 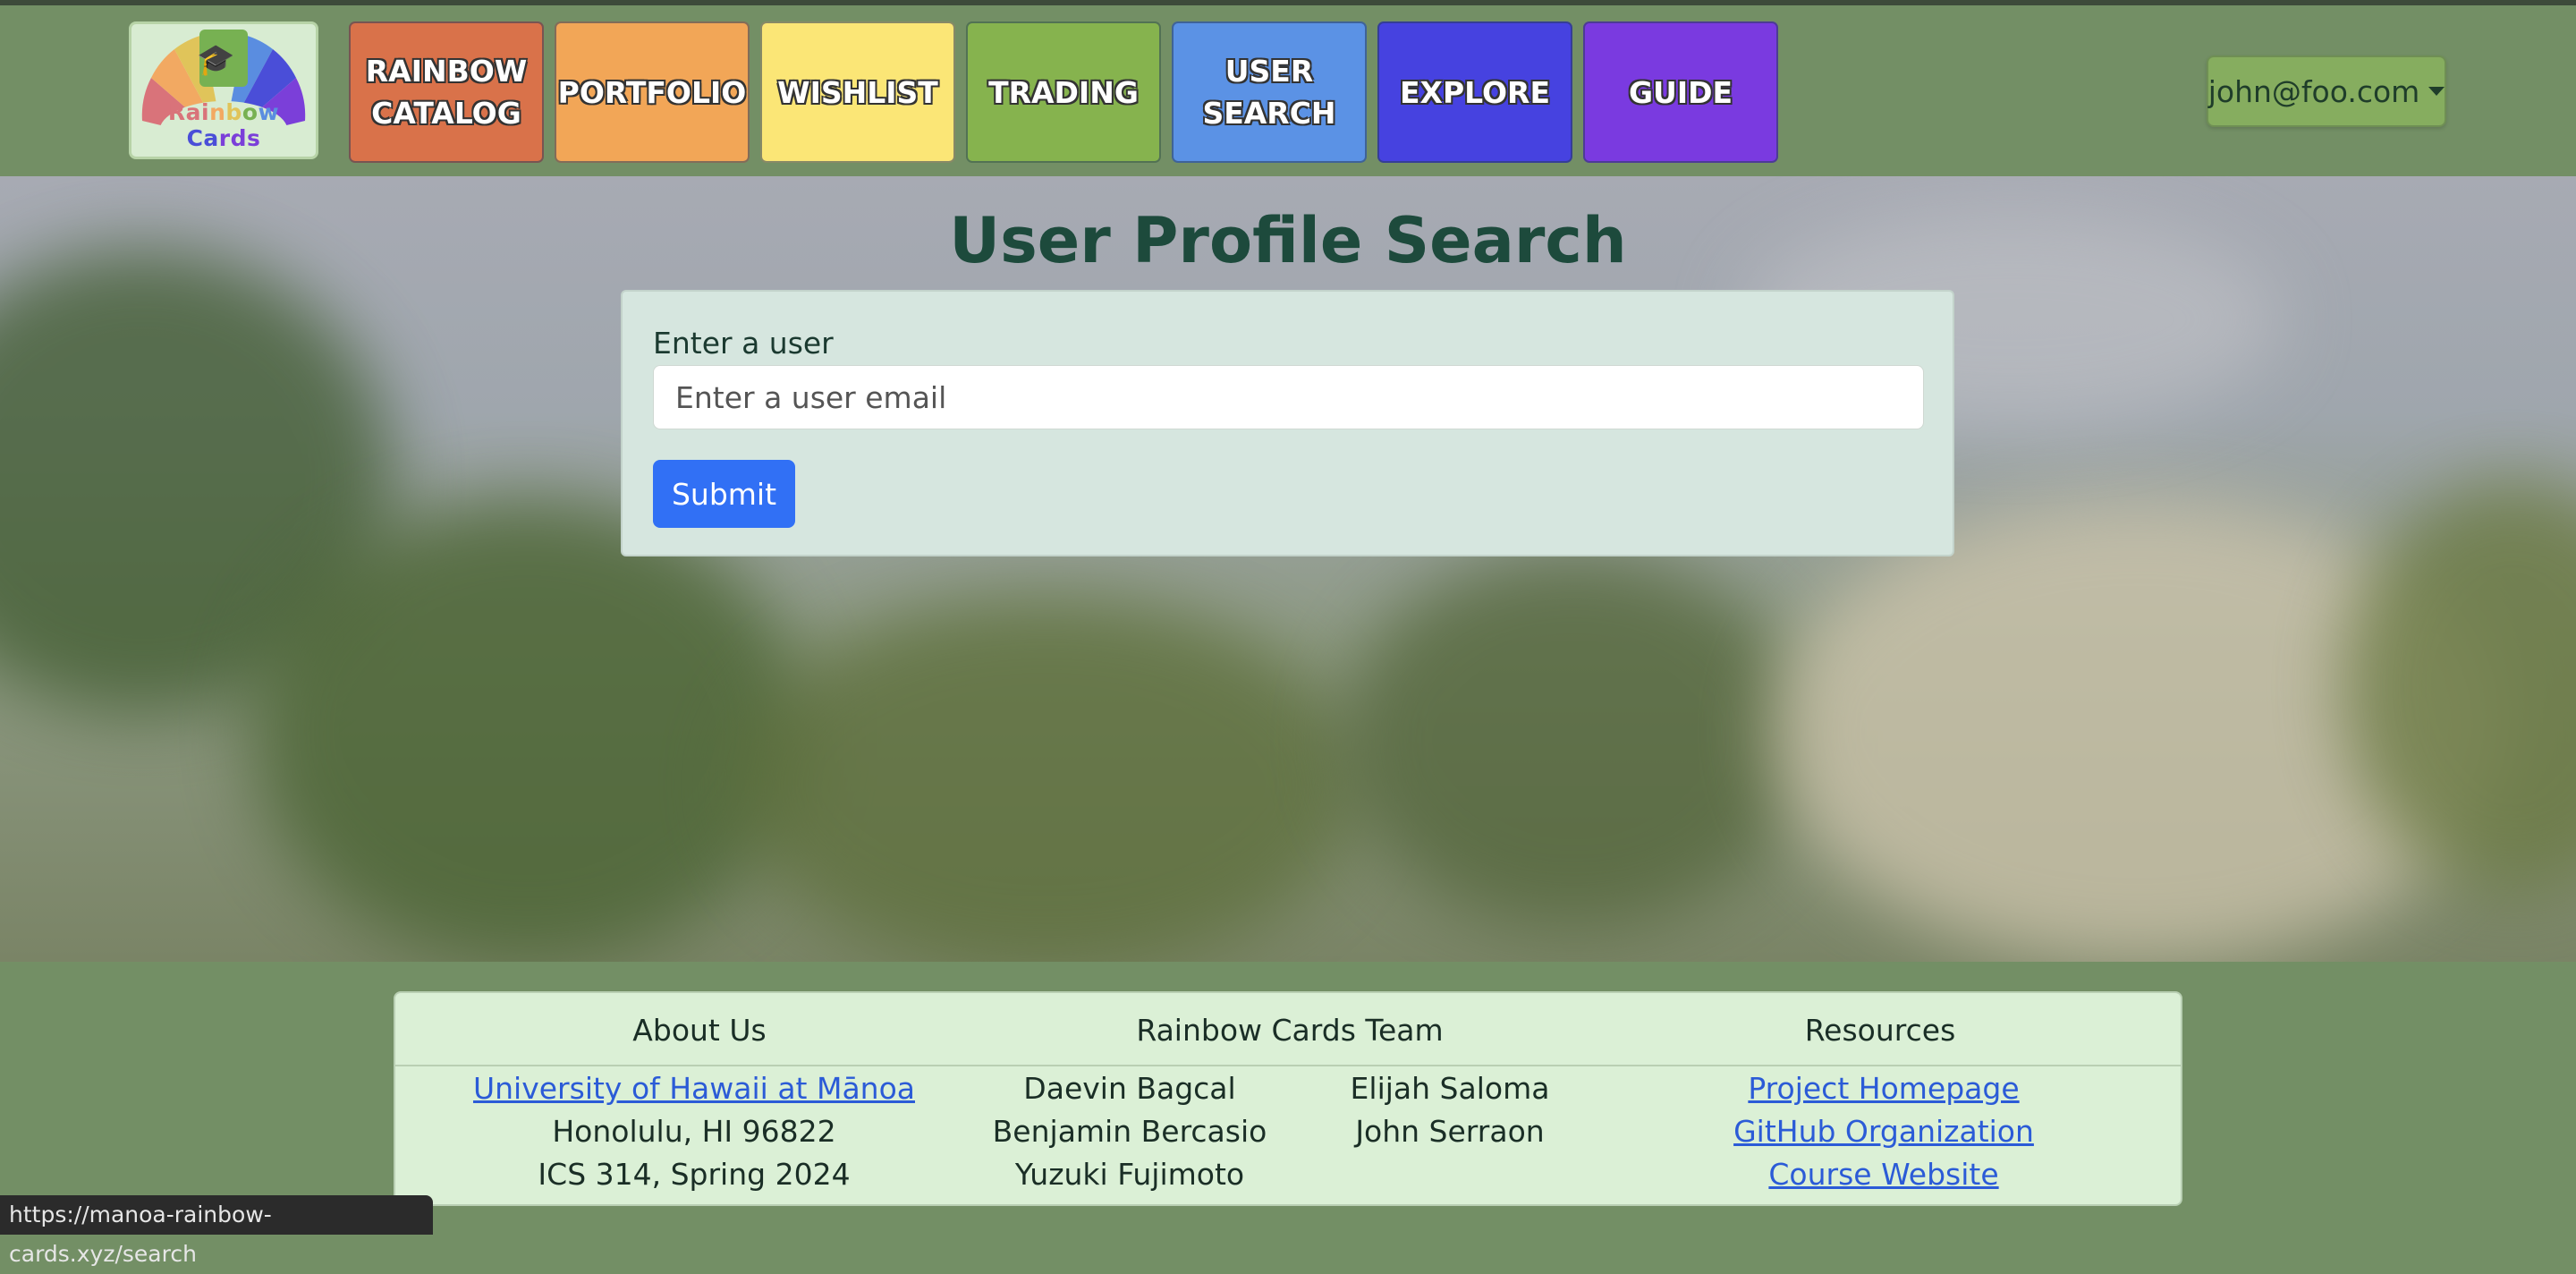 What do you see at coordinates (269, 112) in the screenshot?
I see `logo-letter: w` at bounding box center [269, 112].